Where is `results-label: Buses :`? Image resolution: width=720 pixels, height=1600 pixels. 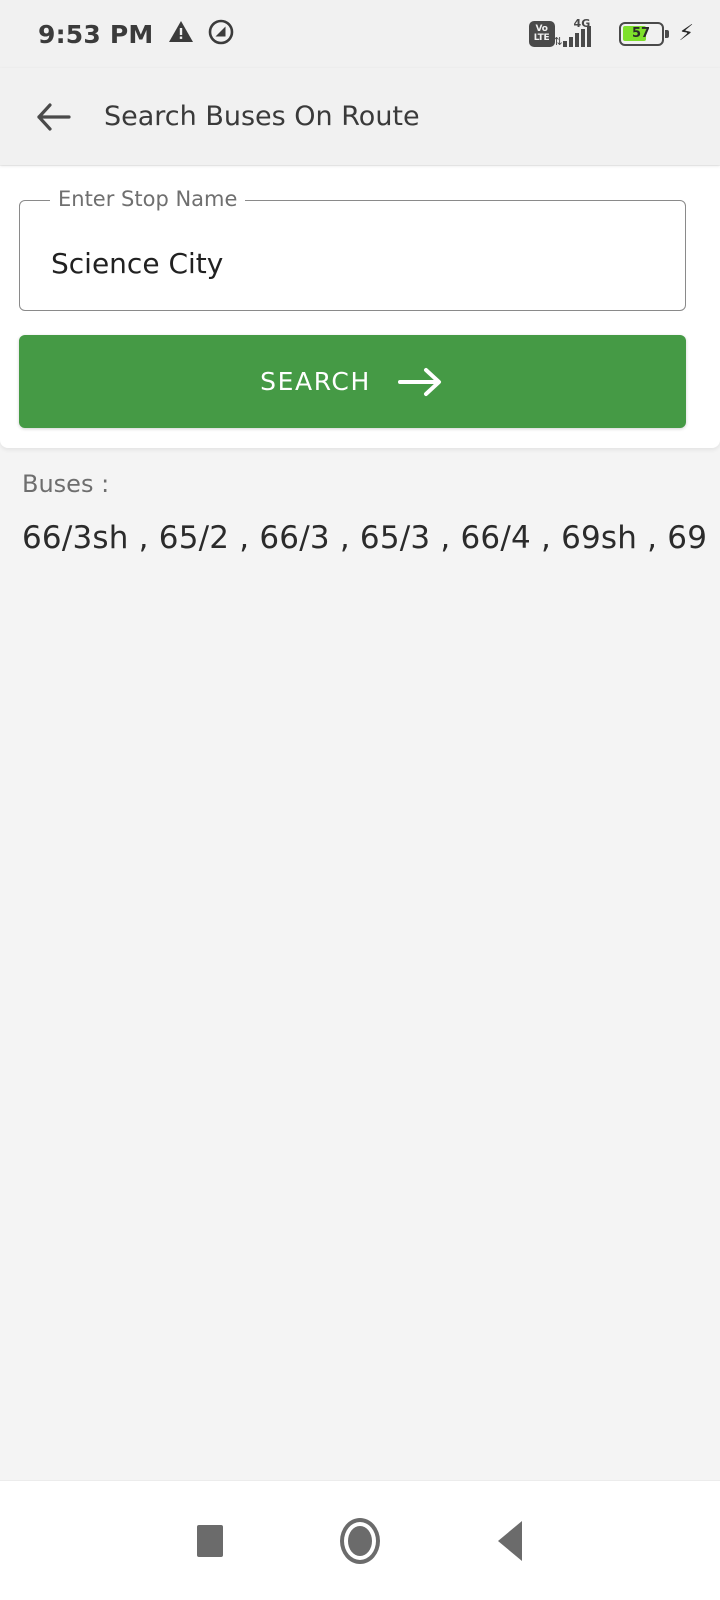 results-label: Buses : is located at coordinates (66, 484).